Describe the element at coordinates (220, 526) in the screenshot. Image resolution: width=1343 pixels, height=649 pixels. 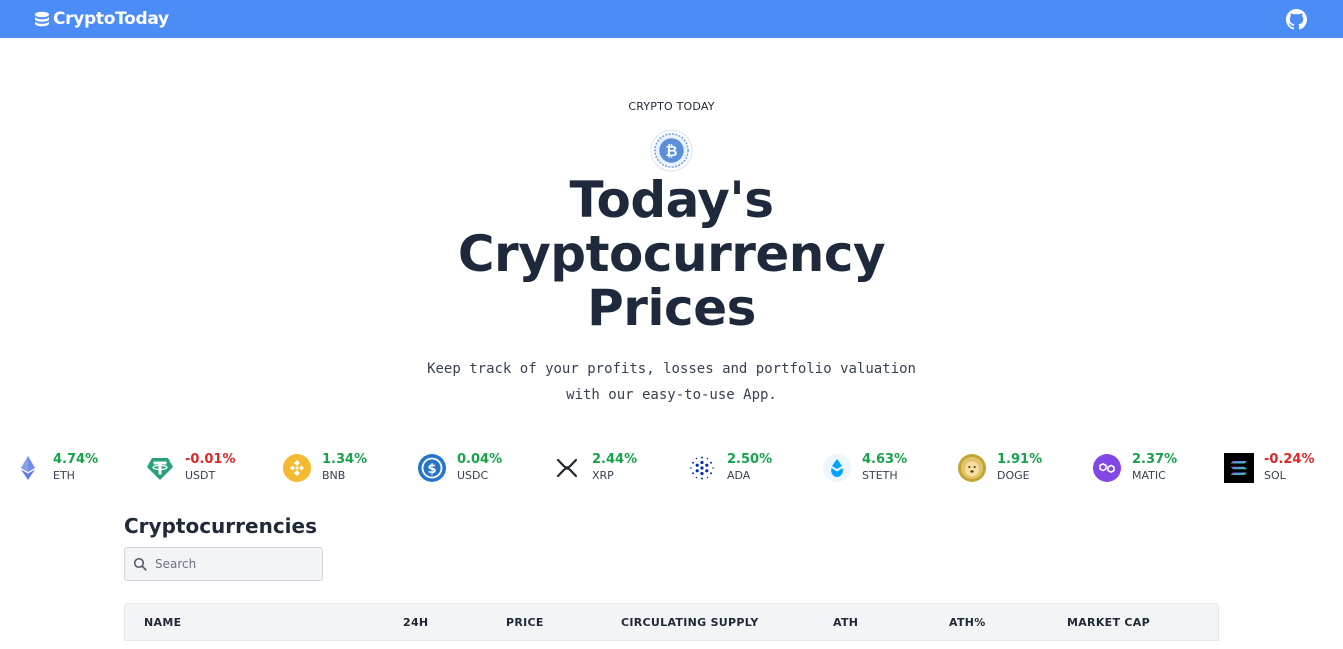
I see `cryptocurrencies-heading: Cryptocurrencies` at that location.